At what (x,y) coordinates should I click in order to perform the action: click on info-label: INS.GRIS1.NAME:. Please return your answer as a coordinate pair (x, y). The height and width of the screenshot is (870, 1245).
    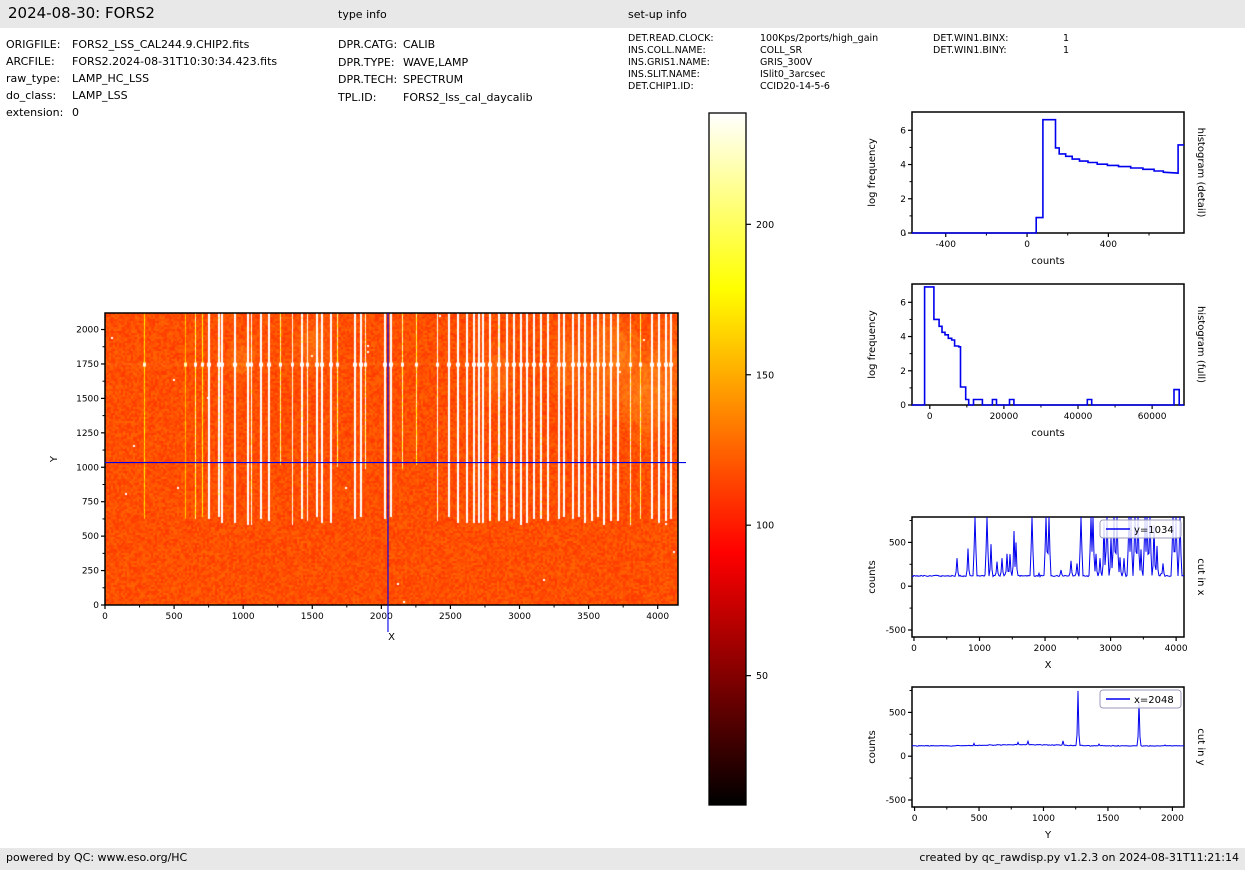
    Looking at the image, I should click on (669, 62).